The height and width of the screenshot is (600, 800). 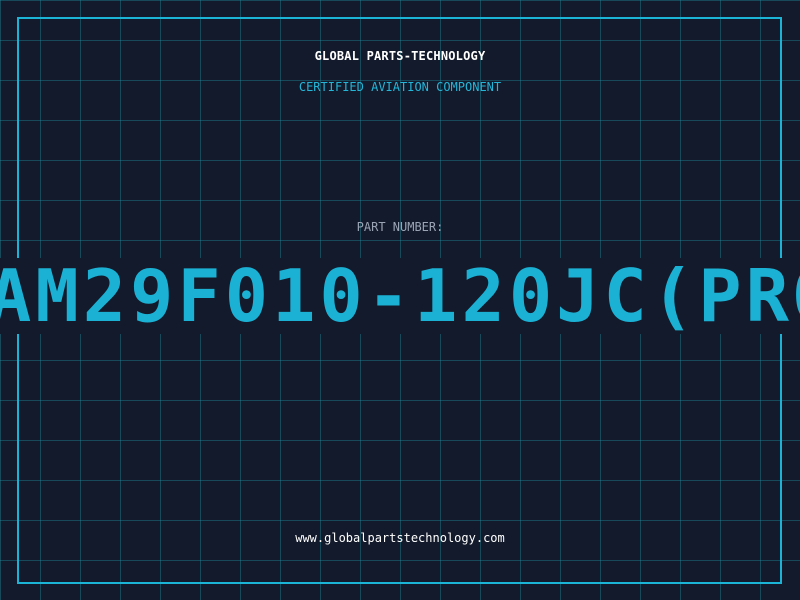 I want to click on part-number-label: PART NUMBER:, so click(x=400, y=227).